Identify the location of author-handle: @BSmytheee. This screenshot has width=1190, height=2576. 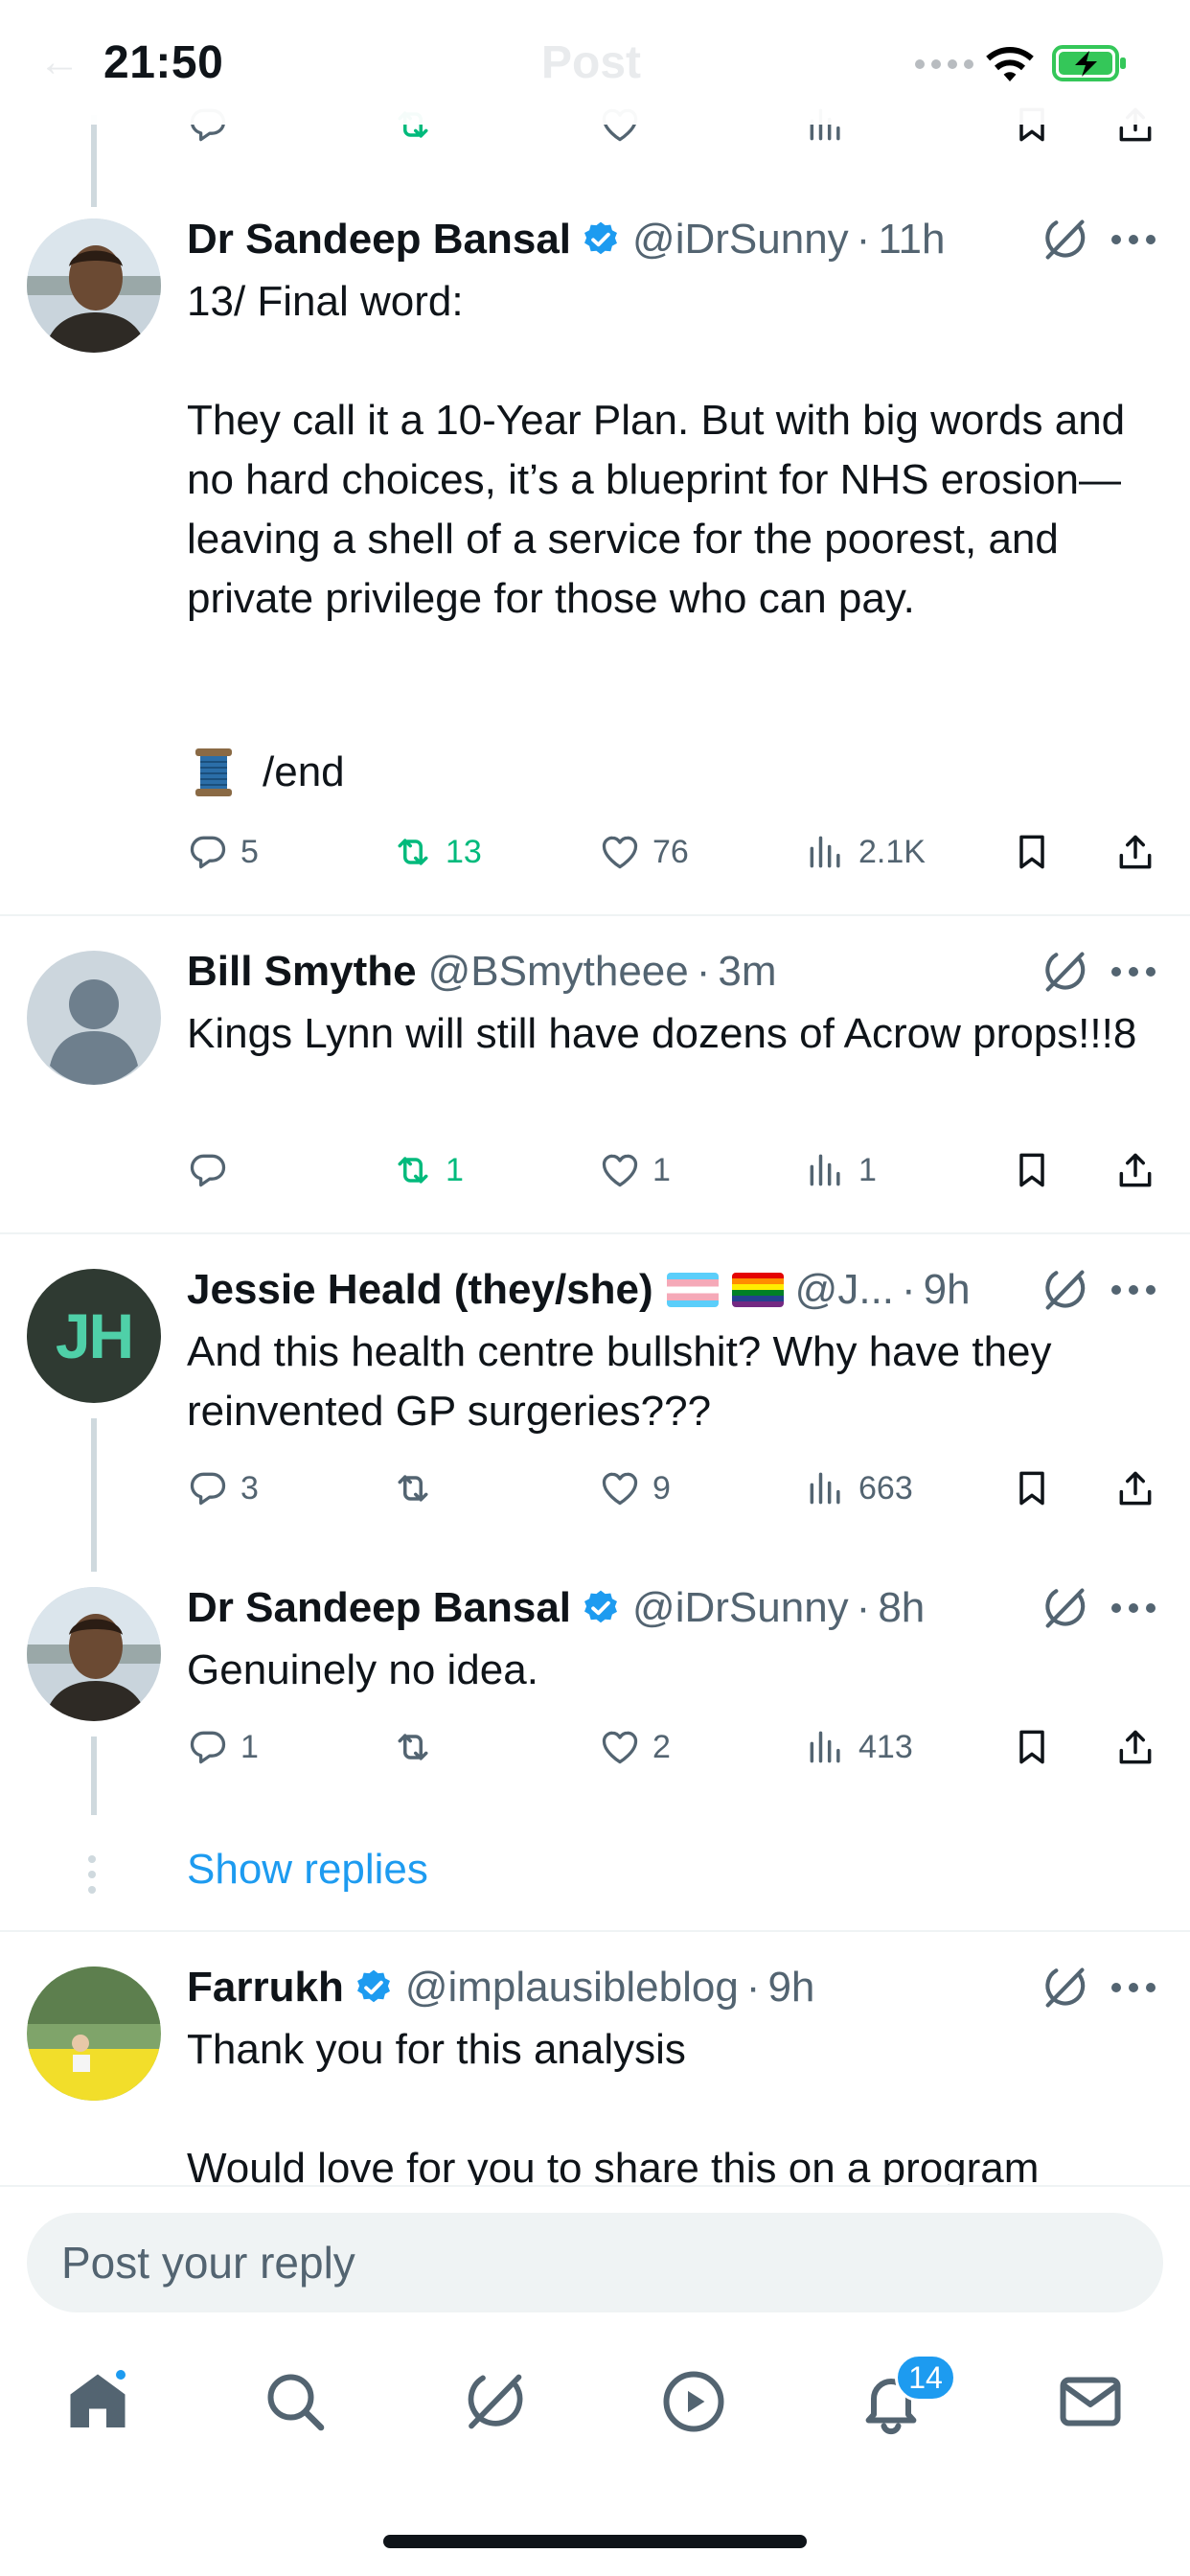
(559, 972).